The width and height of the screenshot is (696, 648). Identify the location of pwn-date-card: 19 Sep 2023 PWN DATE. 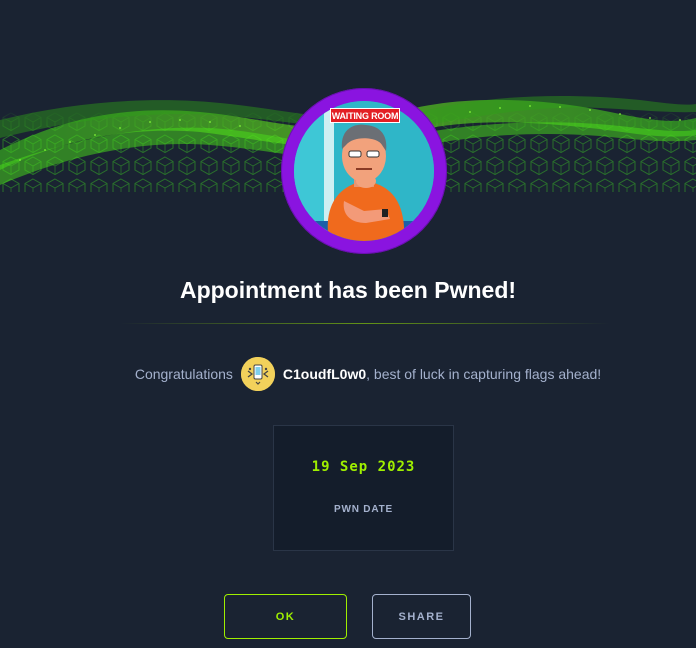
(363, 488).